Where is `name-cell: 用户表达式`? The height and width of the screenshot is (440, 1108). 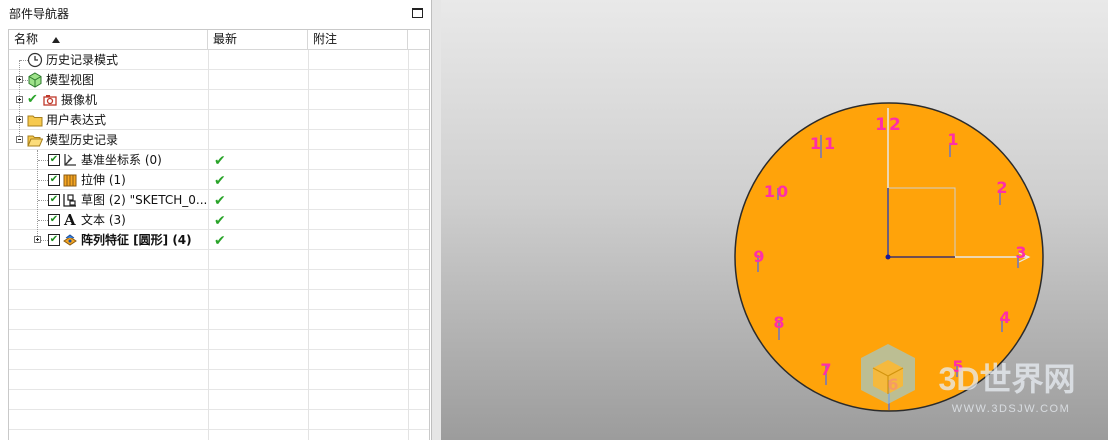 name-cell: 用户表达式 is located at coordinates (108, 120).